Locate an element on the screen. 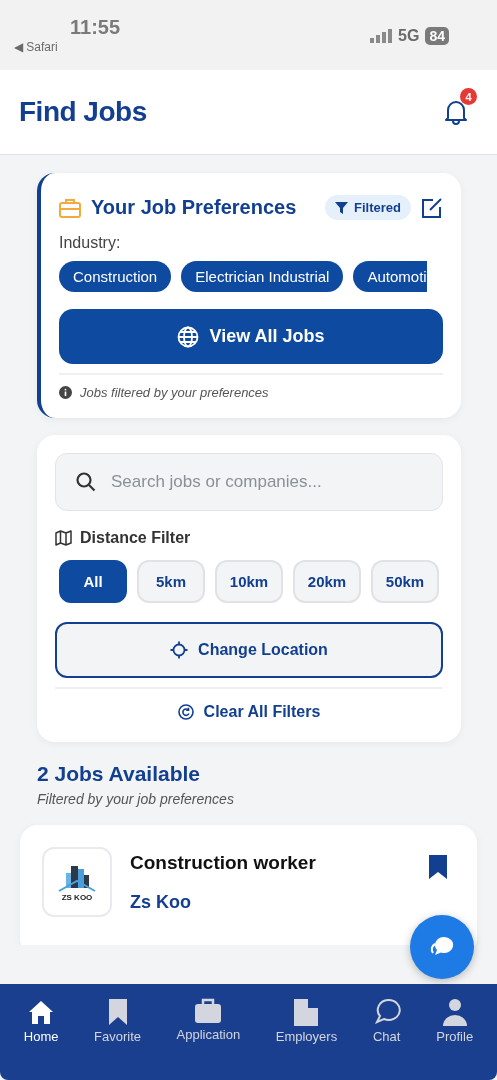 This screenshot has height=1080, width=497. industry-label: Industry: is located at coordinates (90, 243).